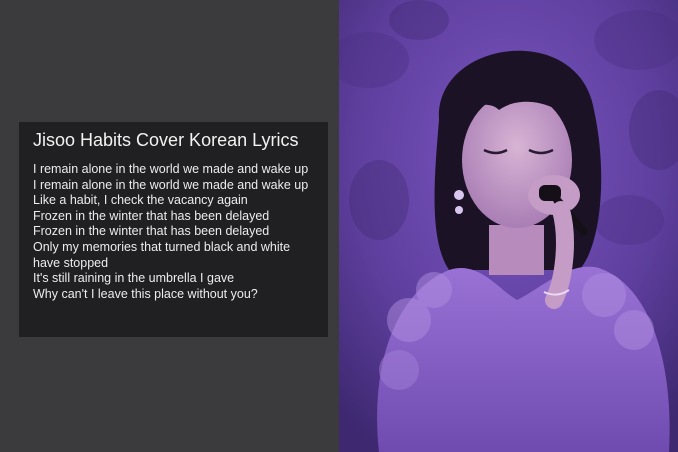 The image size is (678, 452). What do you see at coordinates (166, 140) in the screenshot?
I see `card-title: Jisoo Habits Cover Korean Lyrics` at bounding box center [166, 140].